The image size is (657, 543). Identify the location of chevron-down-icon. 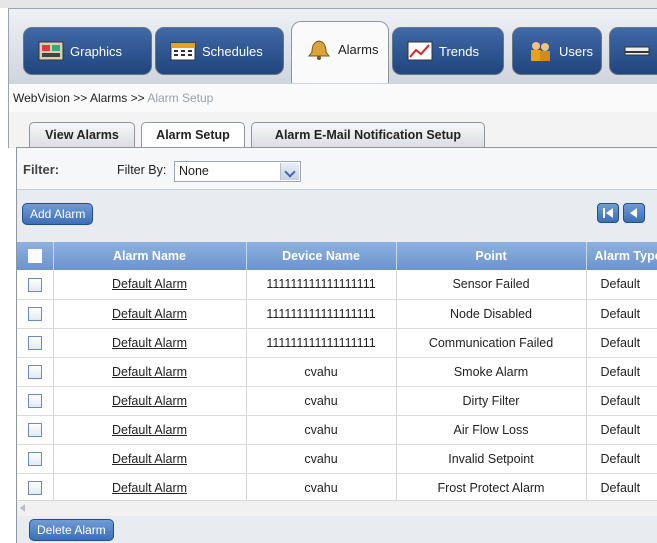
(289, 171).